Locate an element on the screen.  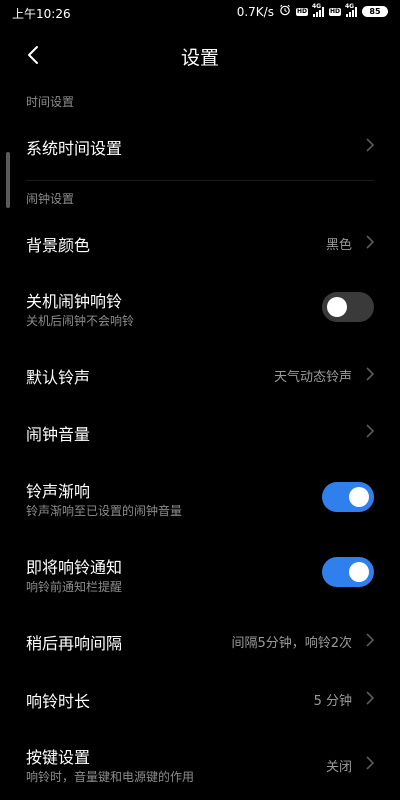
row-value: 天气动态铃声 is located at coordinates (312, 377).